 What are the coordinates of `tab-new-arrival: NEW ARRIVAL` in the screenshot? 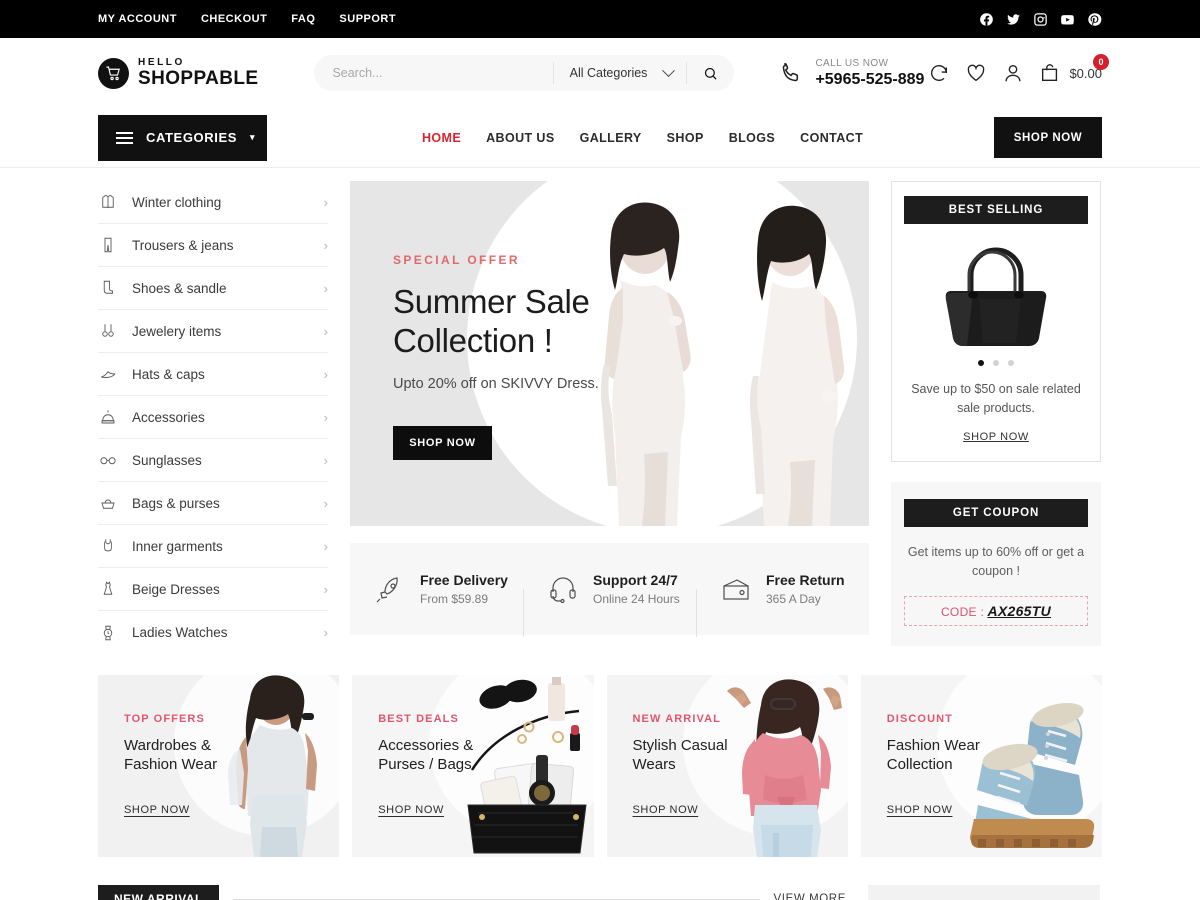 It's located at (158, 892).